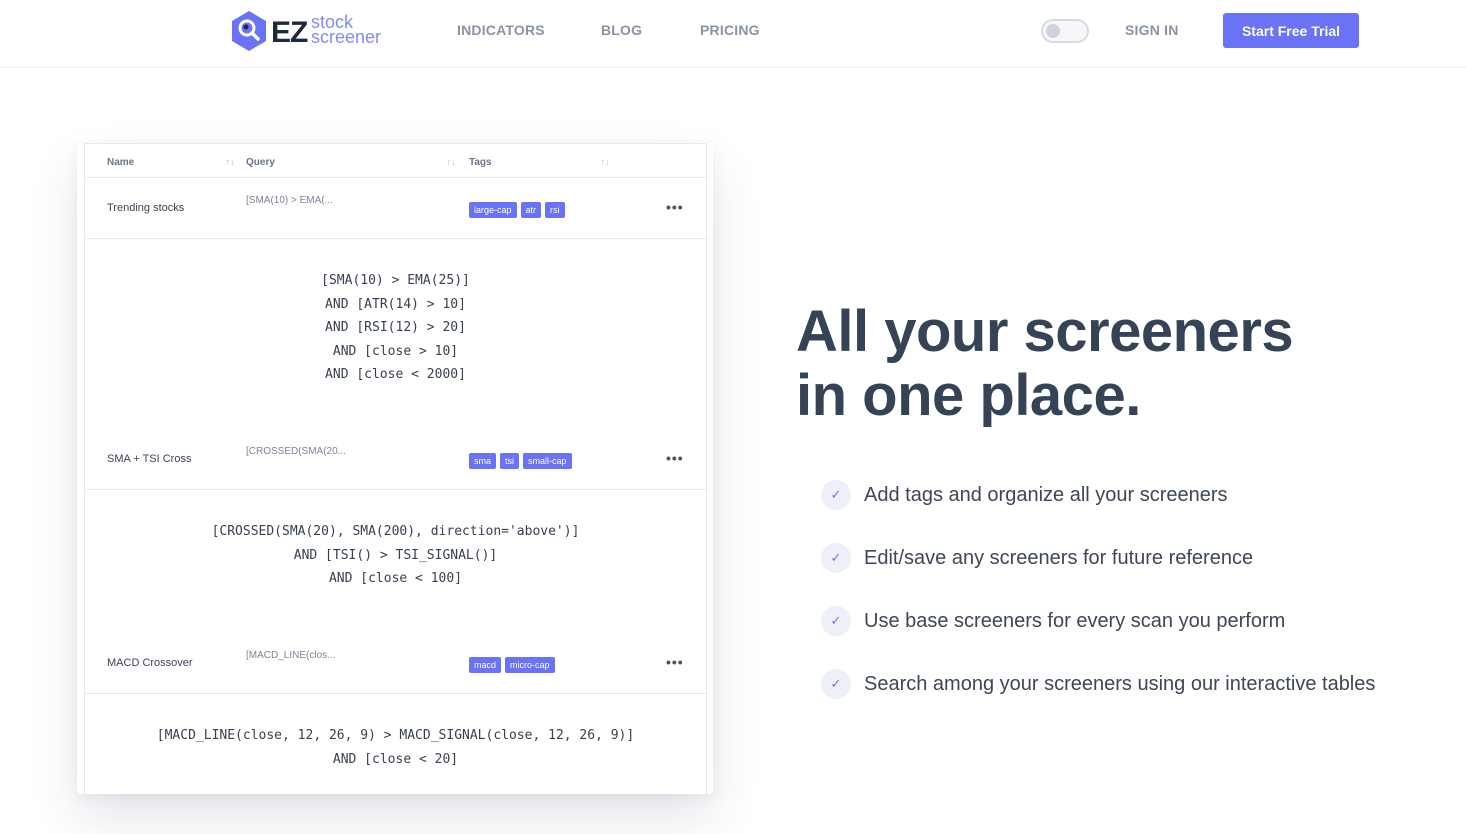 The width and height of the screenshot is (1466, 834). Describe the element at coordinates (1152, 30) in the screenshot. I see `sign-in-link: SIGN IN` at that location.